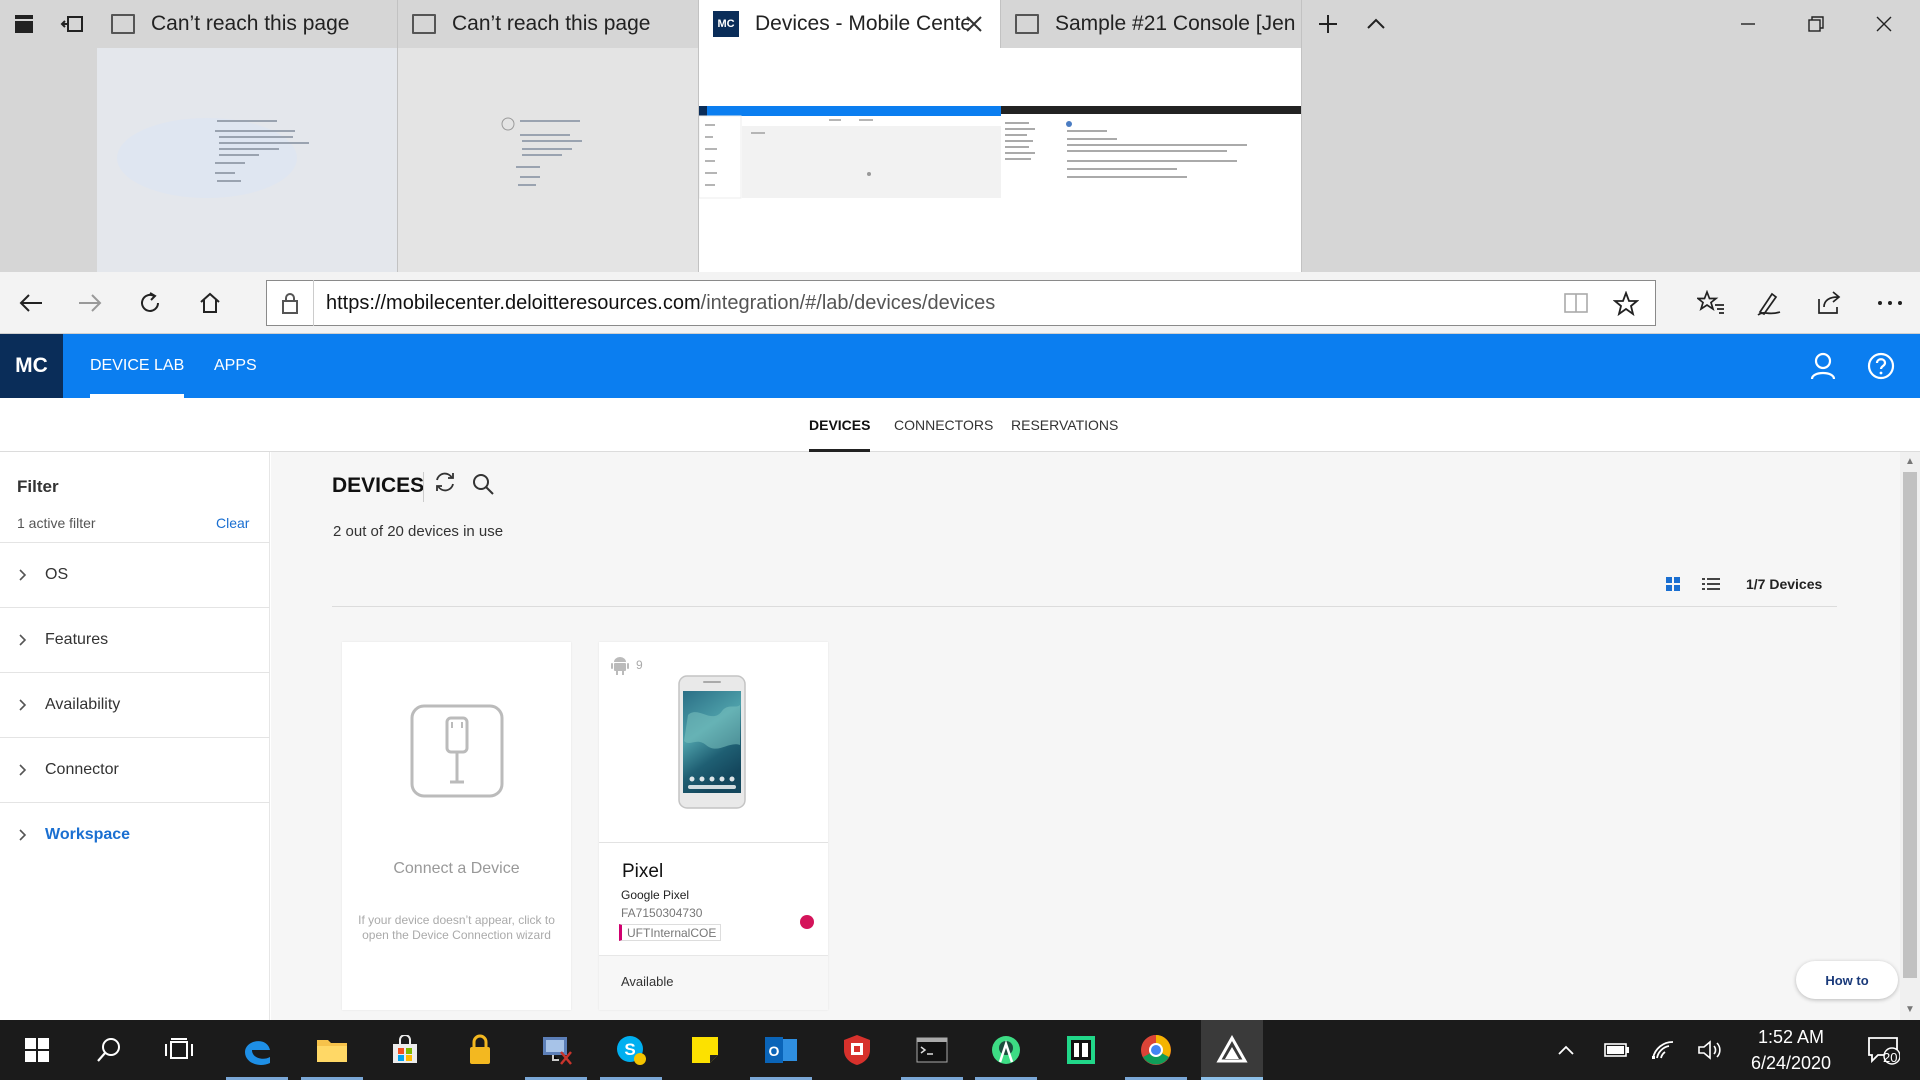 The image size is (1920, 1080). I want to click on status-indicator, so click(807, 922).